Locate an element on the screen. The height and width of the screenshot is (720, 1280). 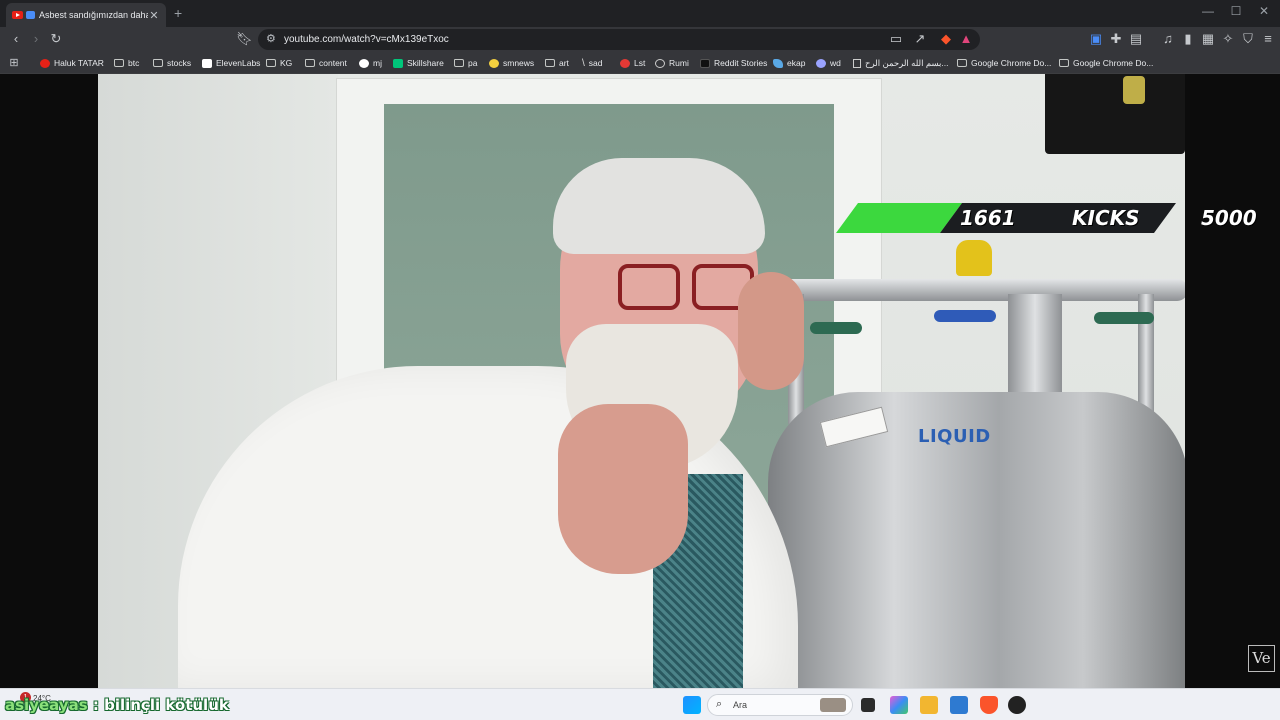
bookmark-ekap: ekap is located at coordinates (789, 63).